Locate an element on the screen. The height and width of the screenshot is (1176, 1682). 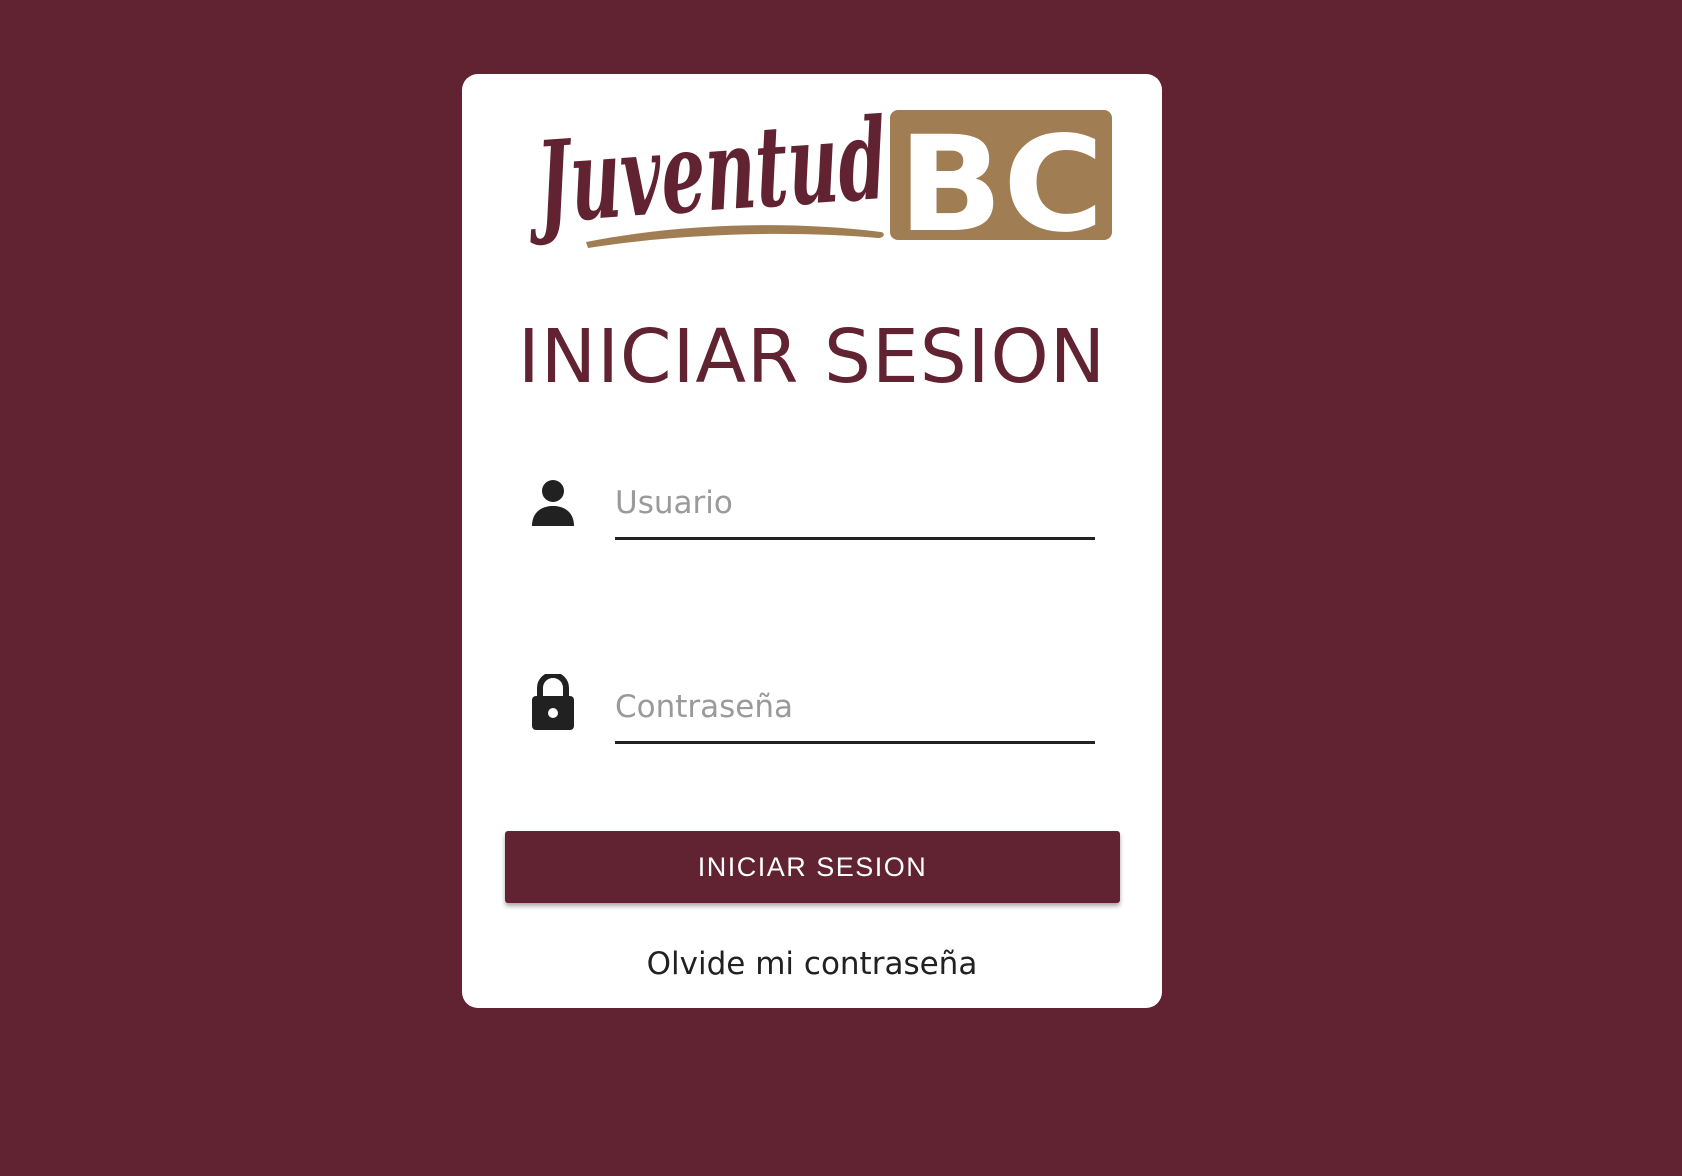
password-input is located at coordinates (855, 708).